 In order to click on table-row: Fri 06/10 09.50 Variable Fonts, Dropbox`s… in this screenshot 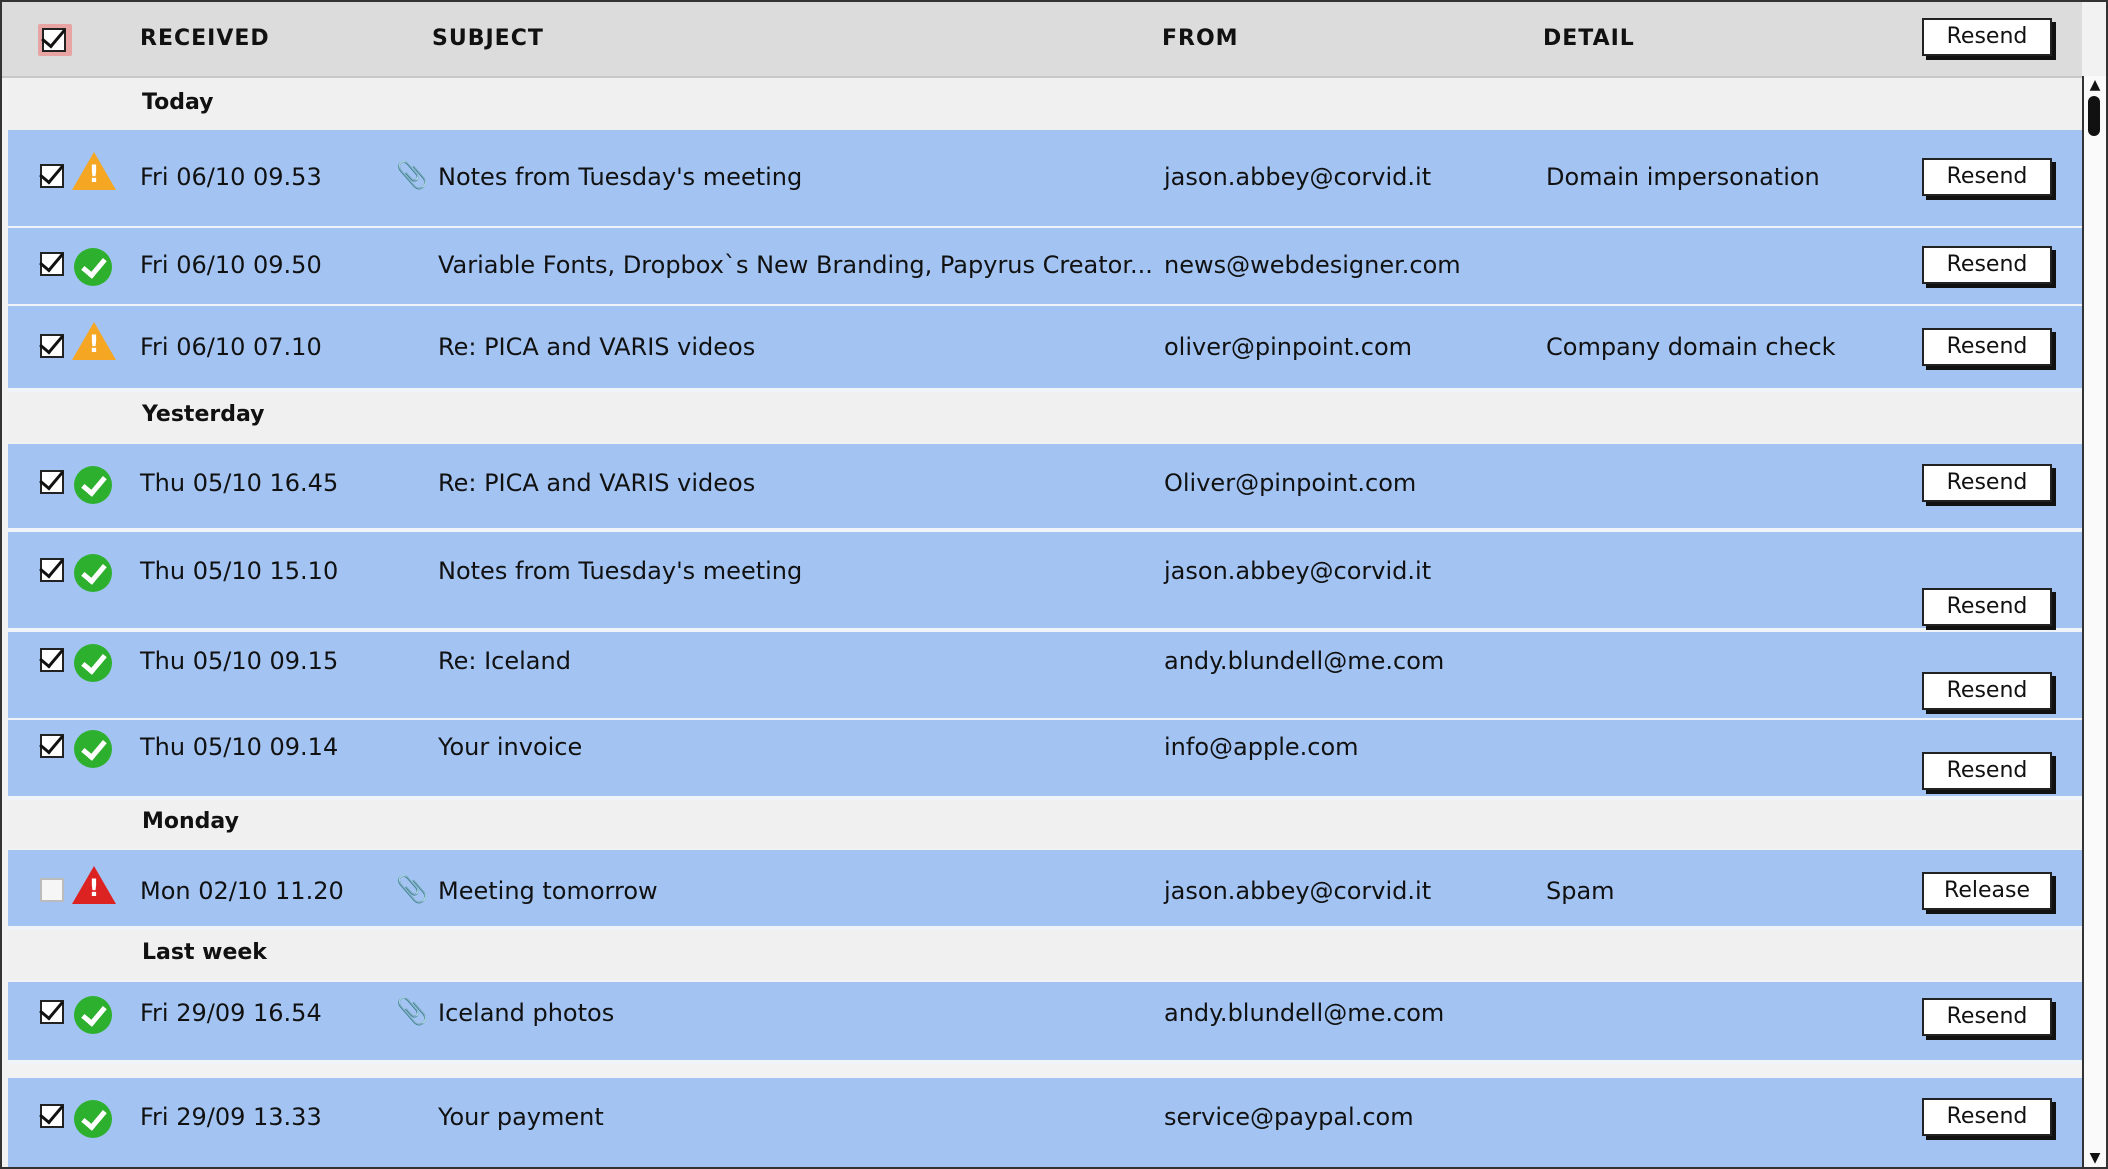, I will do `click(1045, 268)`.